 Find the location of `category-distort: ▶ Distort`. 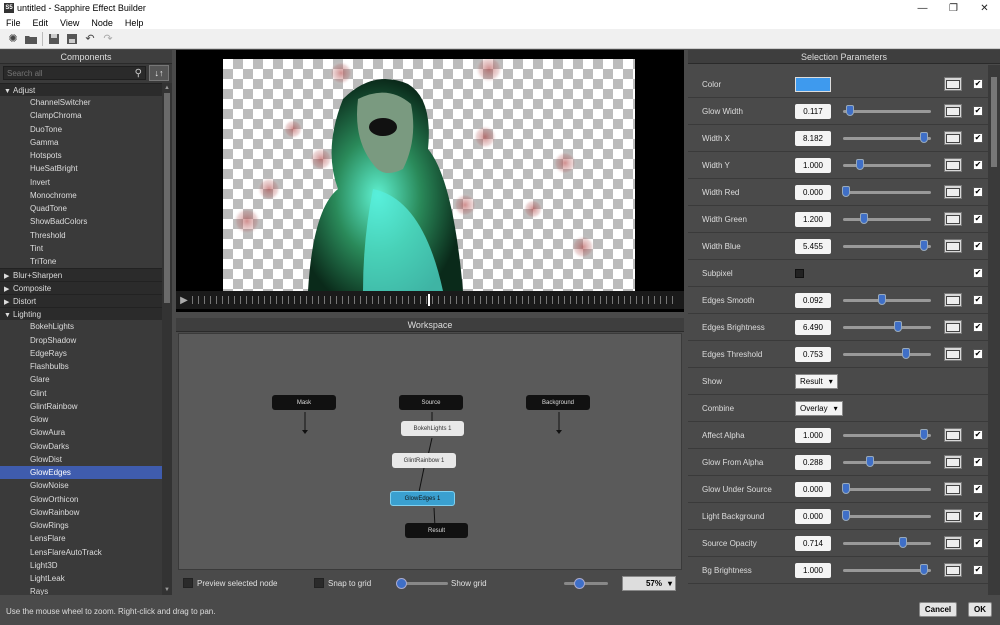

category-distort: ▶ Distort is located at coordinates (81, 301).